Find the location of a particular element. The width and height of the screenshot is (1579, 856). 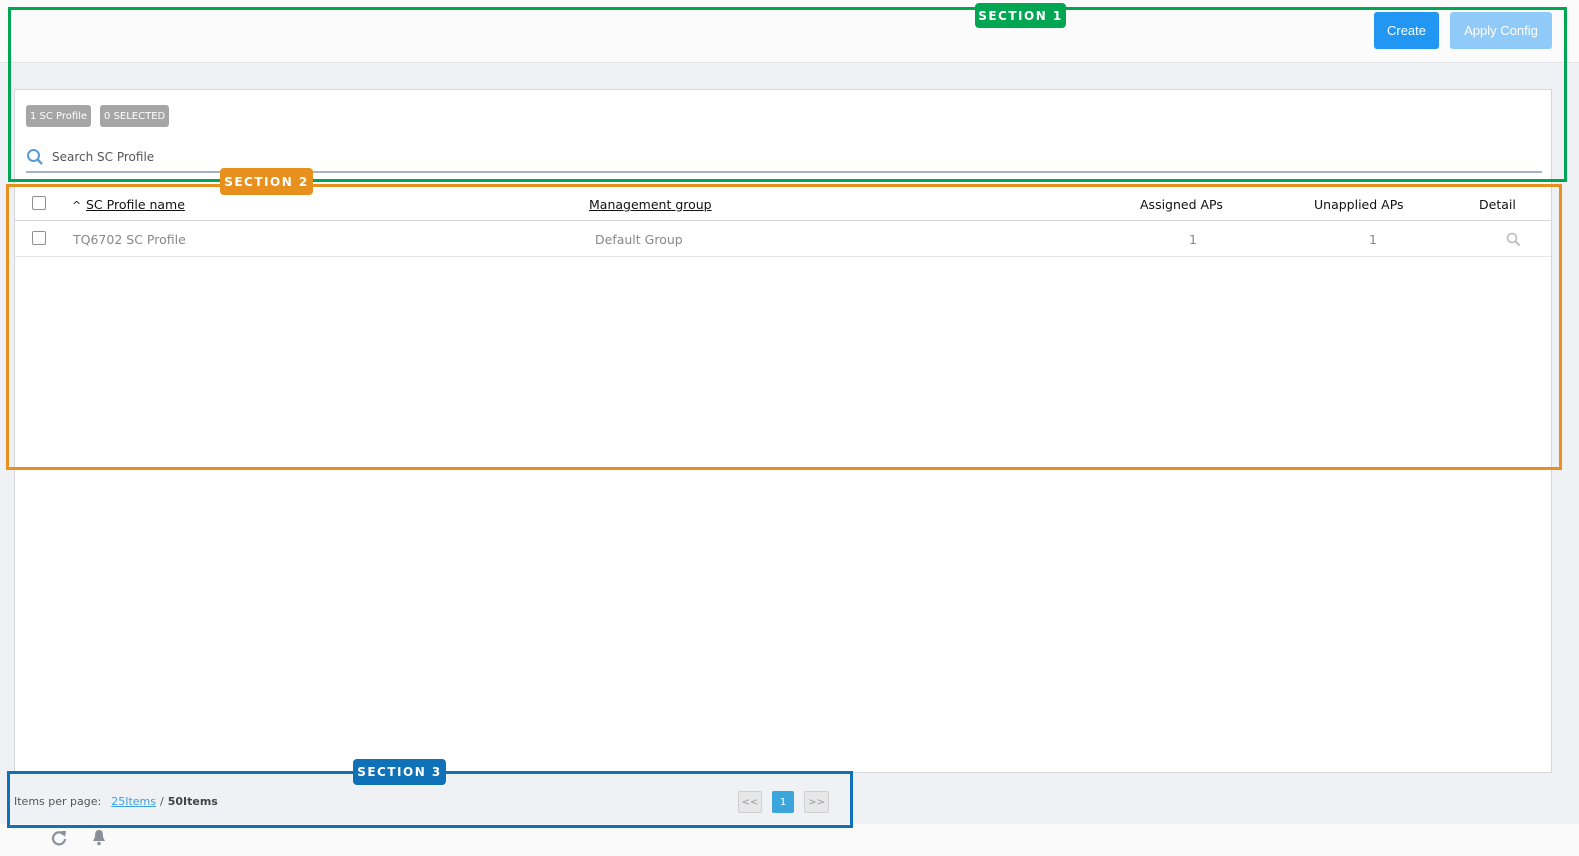

section-1-label: SECTION 1 is located at coordinates (1020, 15).